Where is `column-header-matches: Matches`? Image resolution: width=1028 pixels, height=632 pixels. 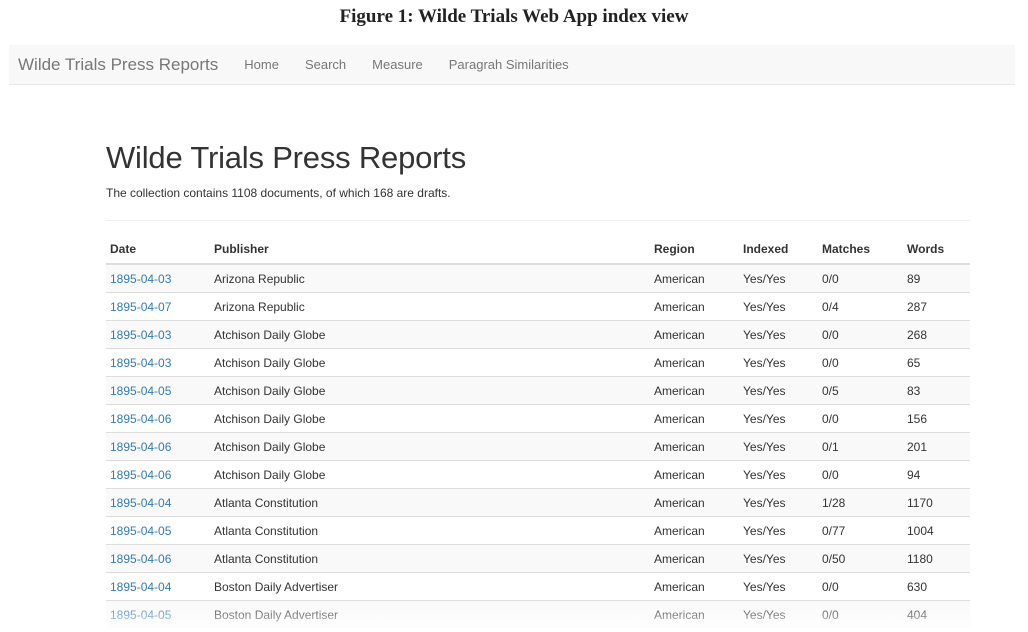
column-header-matches: Matches is located at coordinates (860, 250).